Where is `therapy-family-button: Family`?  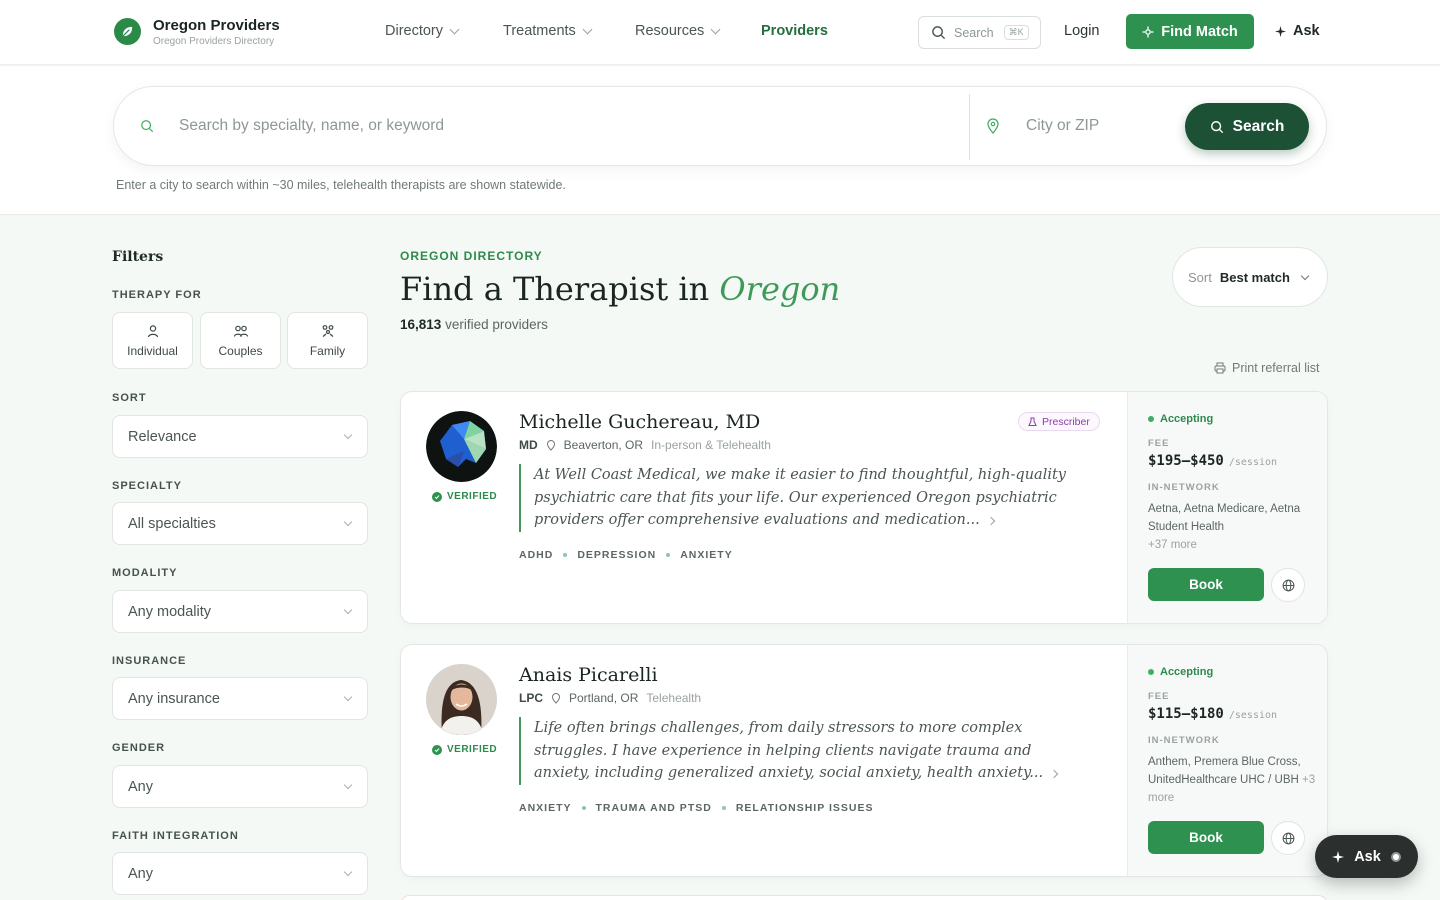 therapy-family-button: Family is located at coordinates (327, 340).